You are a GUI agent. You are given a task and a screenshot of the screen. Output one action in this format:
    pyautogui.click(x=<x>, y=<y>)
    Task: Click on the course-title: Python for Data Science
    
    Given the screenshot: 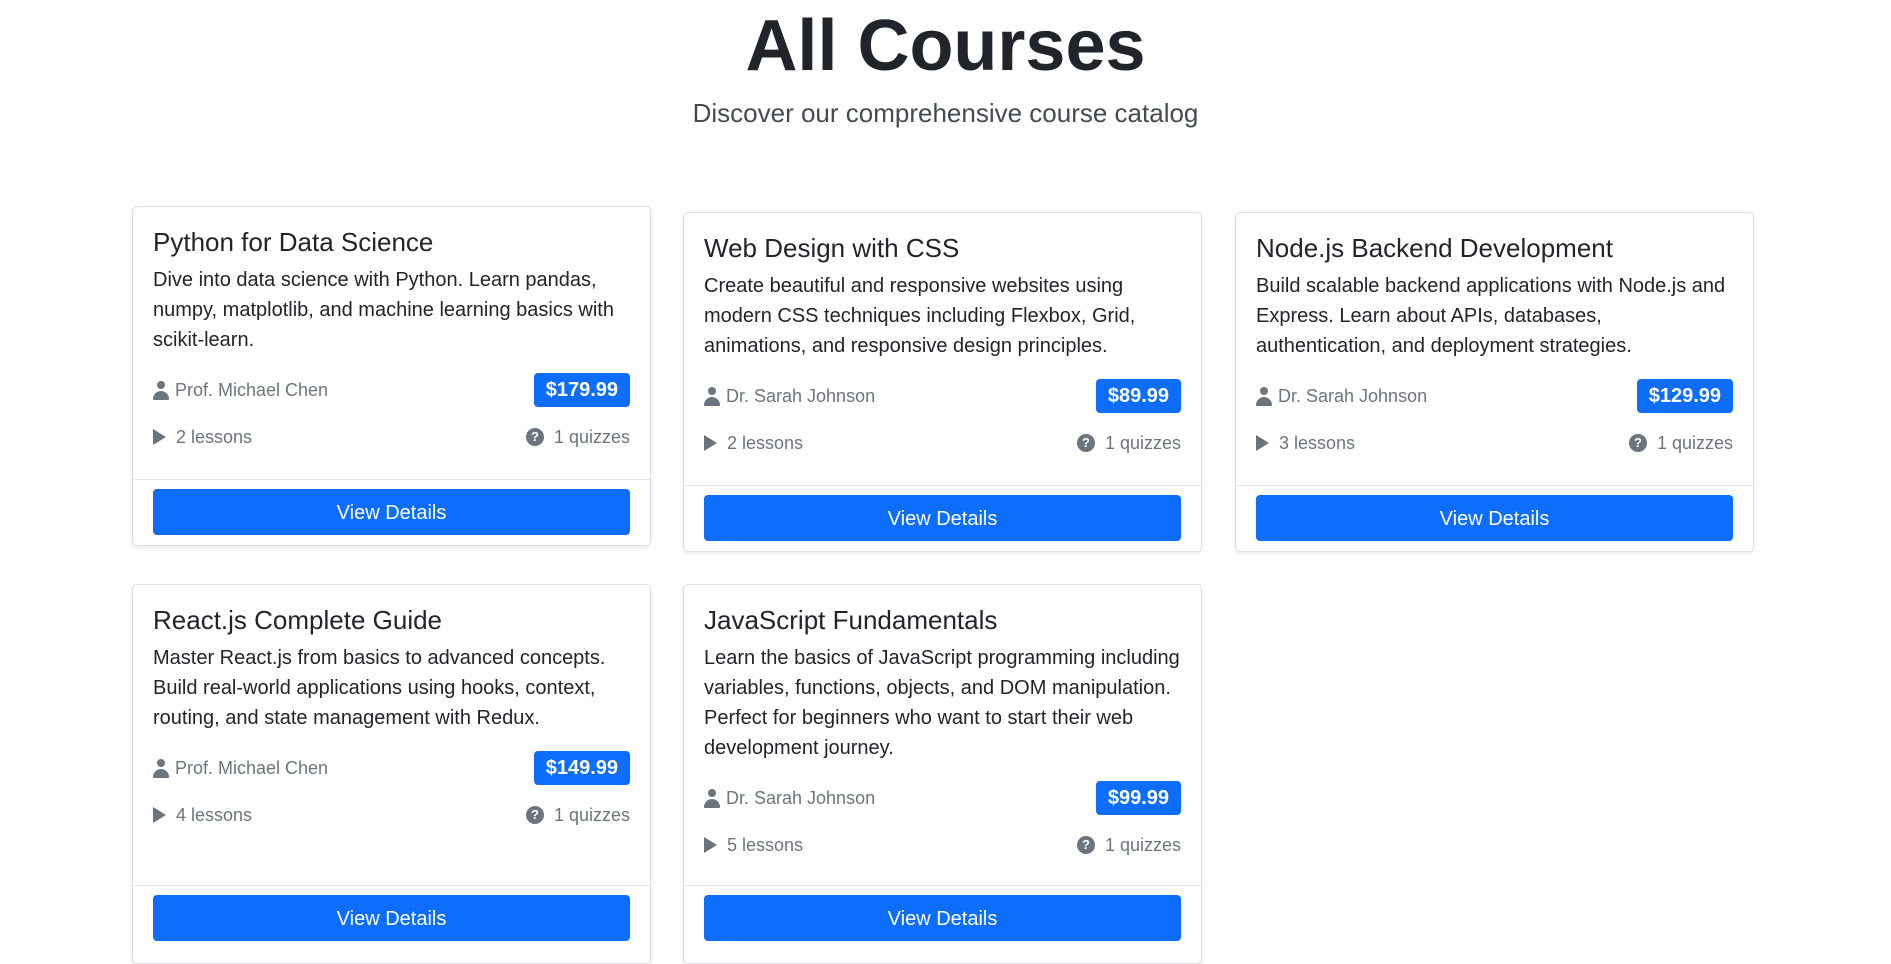 What is the action you would take?
    pyautogui.click(x=293, y=242)
    